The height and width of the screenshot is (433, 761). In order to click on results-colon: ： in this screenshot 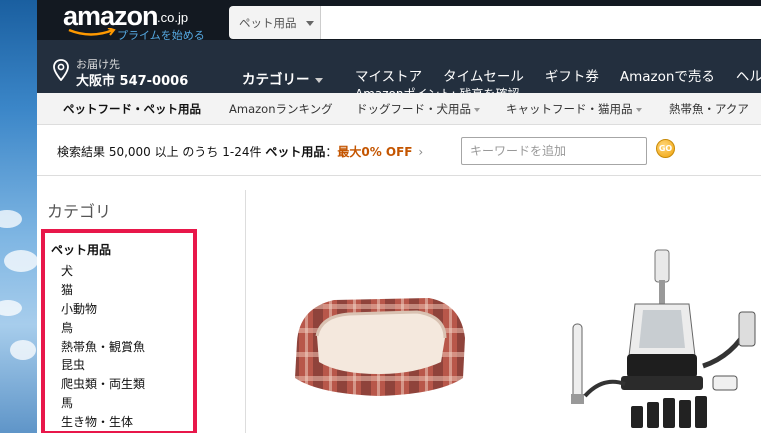, I will do `click(331, 152)`.